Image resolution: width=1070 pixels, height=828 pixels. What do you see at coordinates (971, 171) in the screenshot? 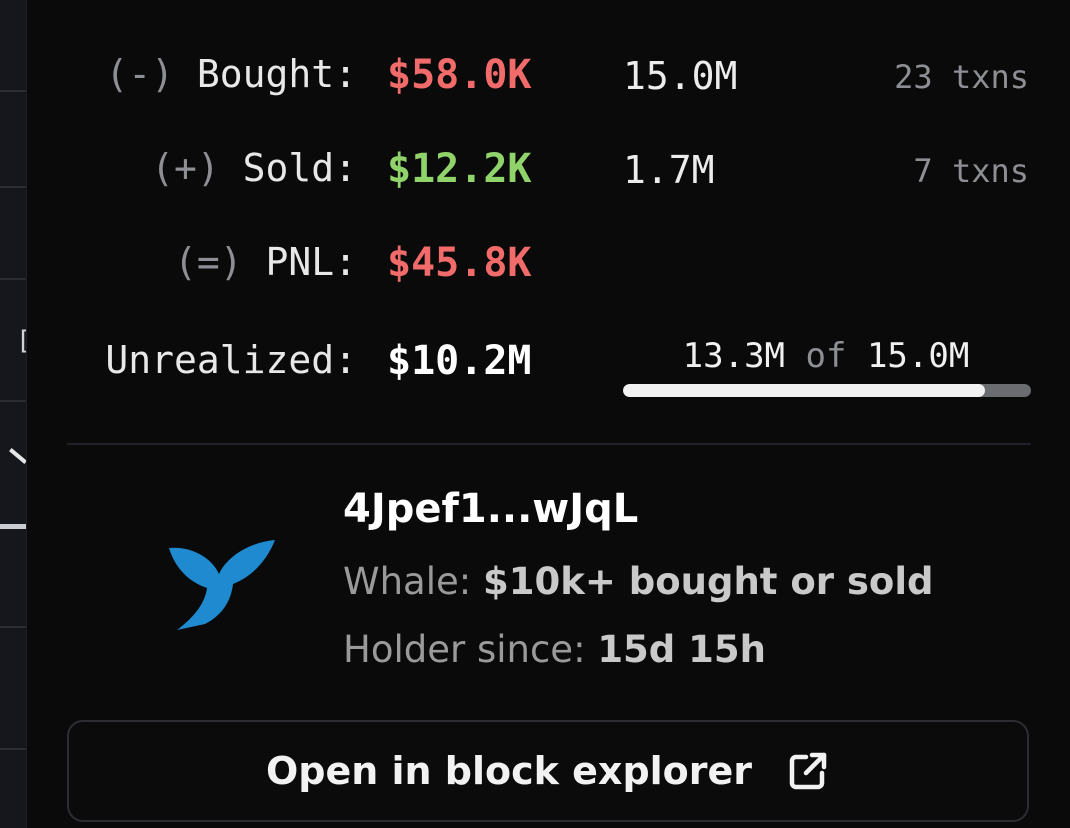
I see `sold-txns: 7 txns` at bounding box center [971, 171].